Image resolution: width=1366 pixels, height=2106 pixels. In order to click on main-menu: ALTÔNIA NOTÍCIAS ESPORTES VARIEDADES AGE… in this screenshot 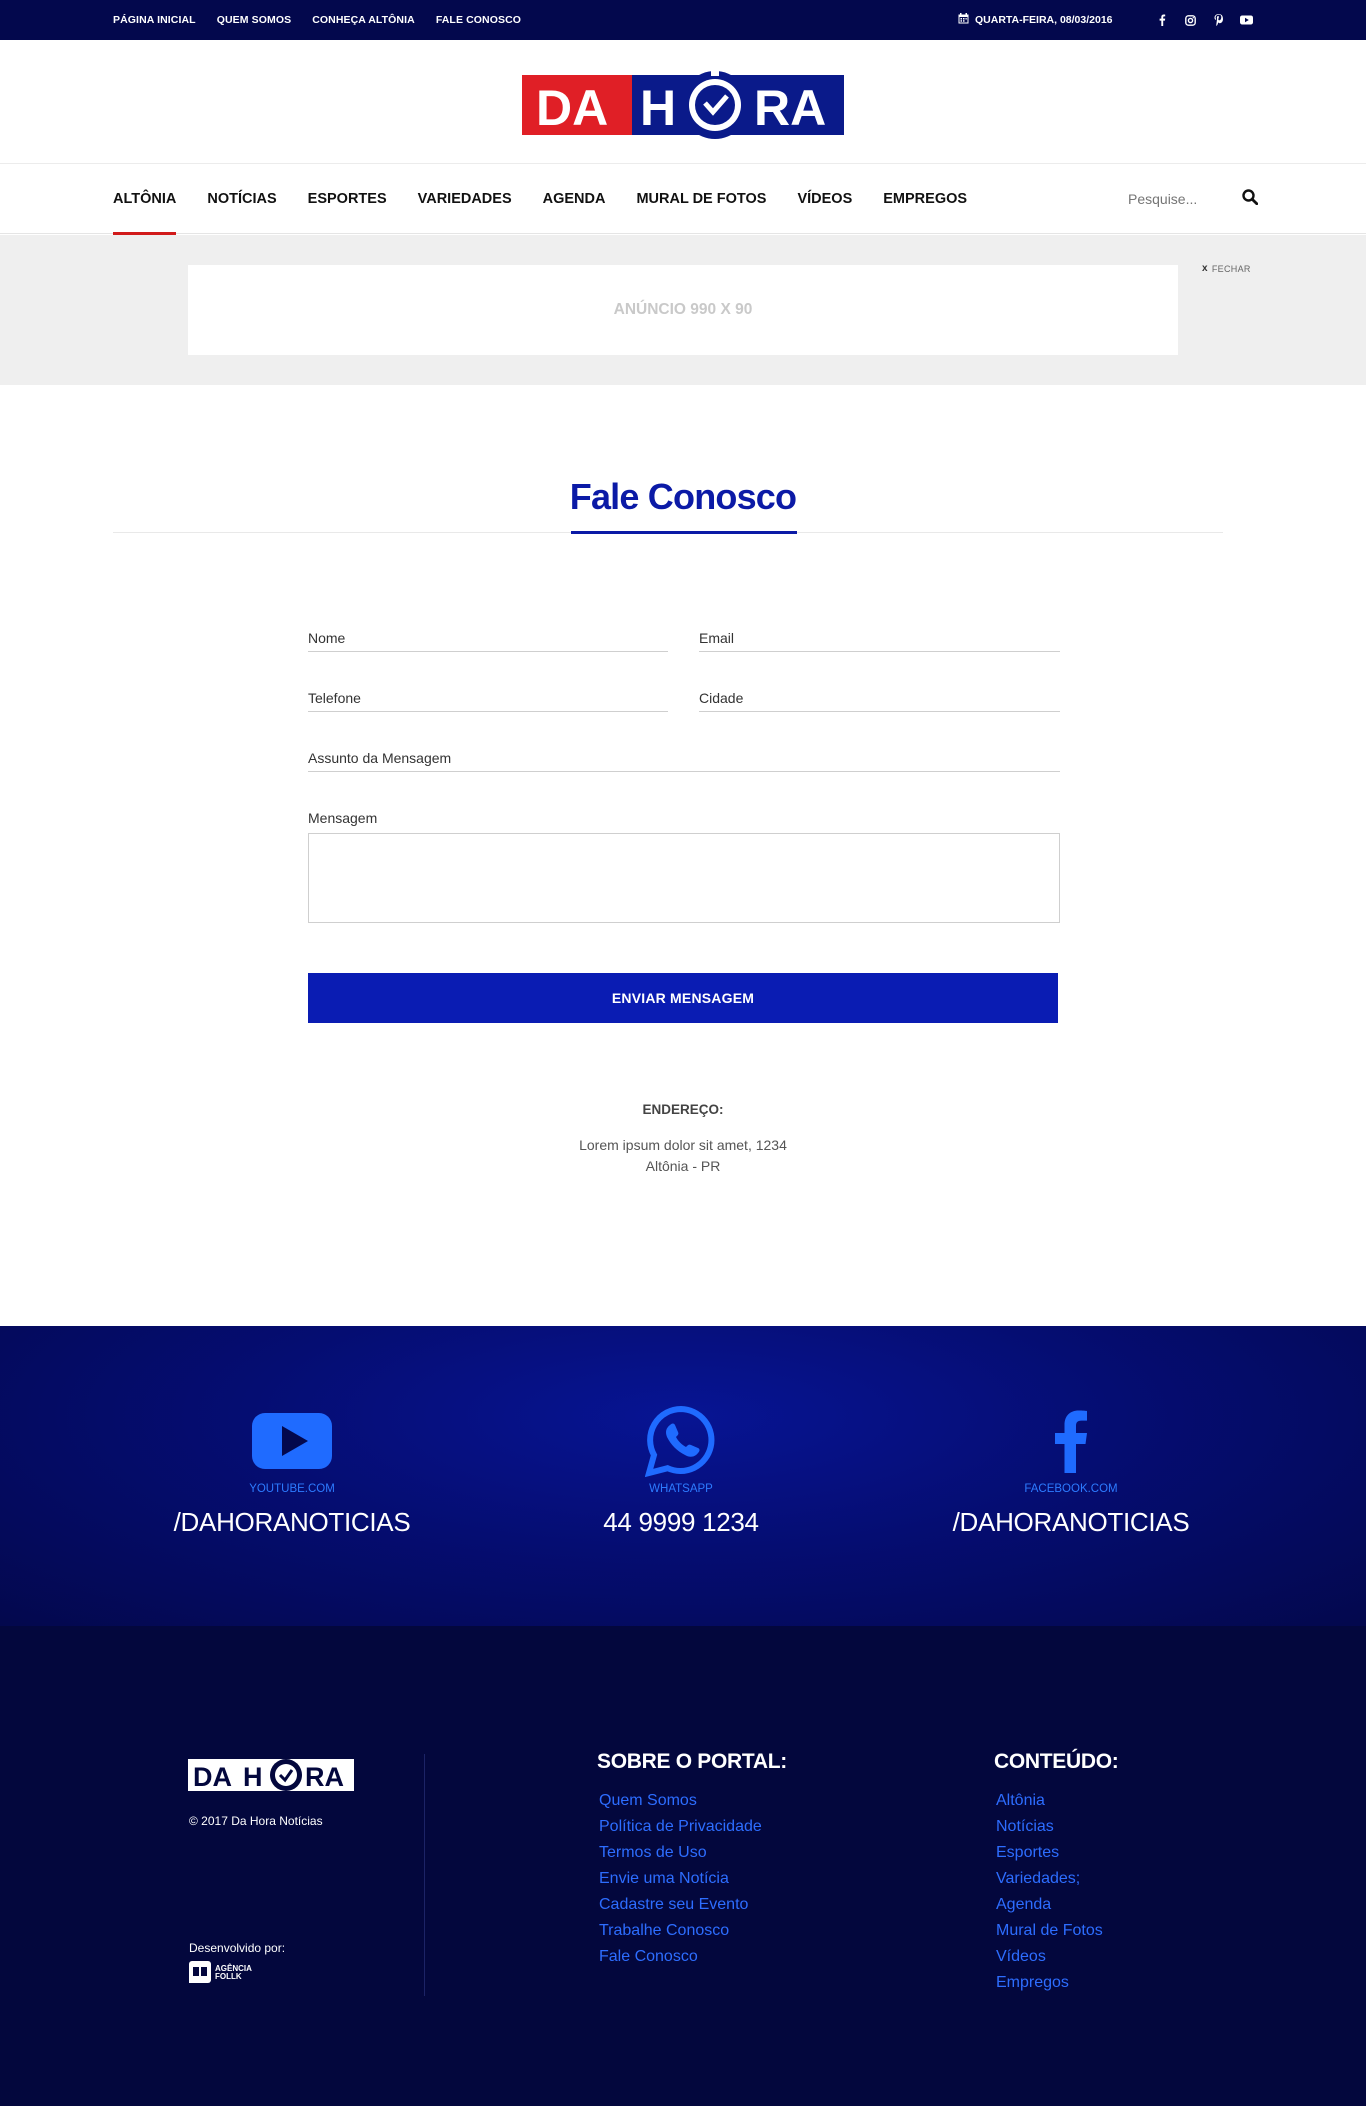, I will do `click(555, 199)`.